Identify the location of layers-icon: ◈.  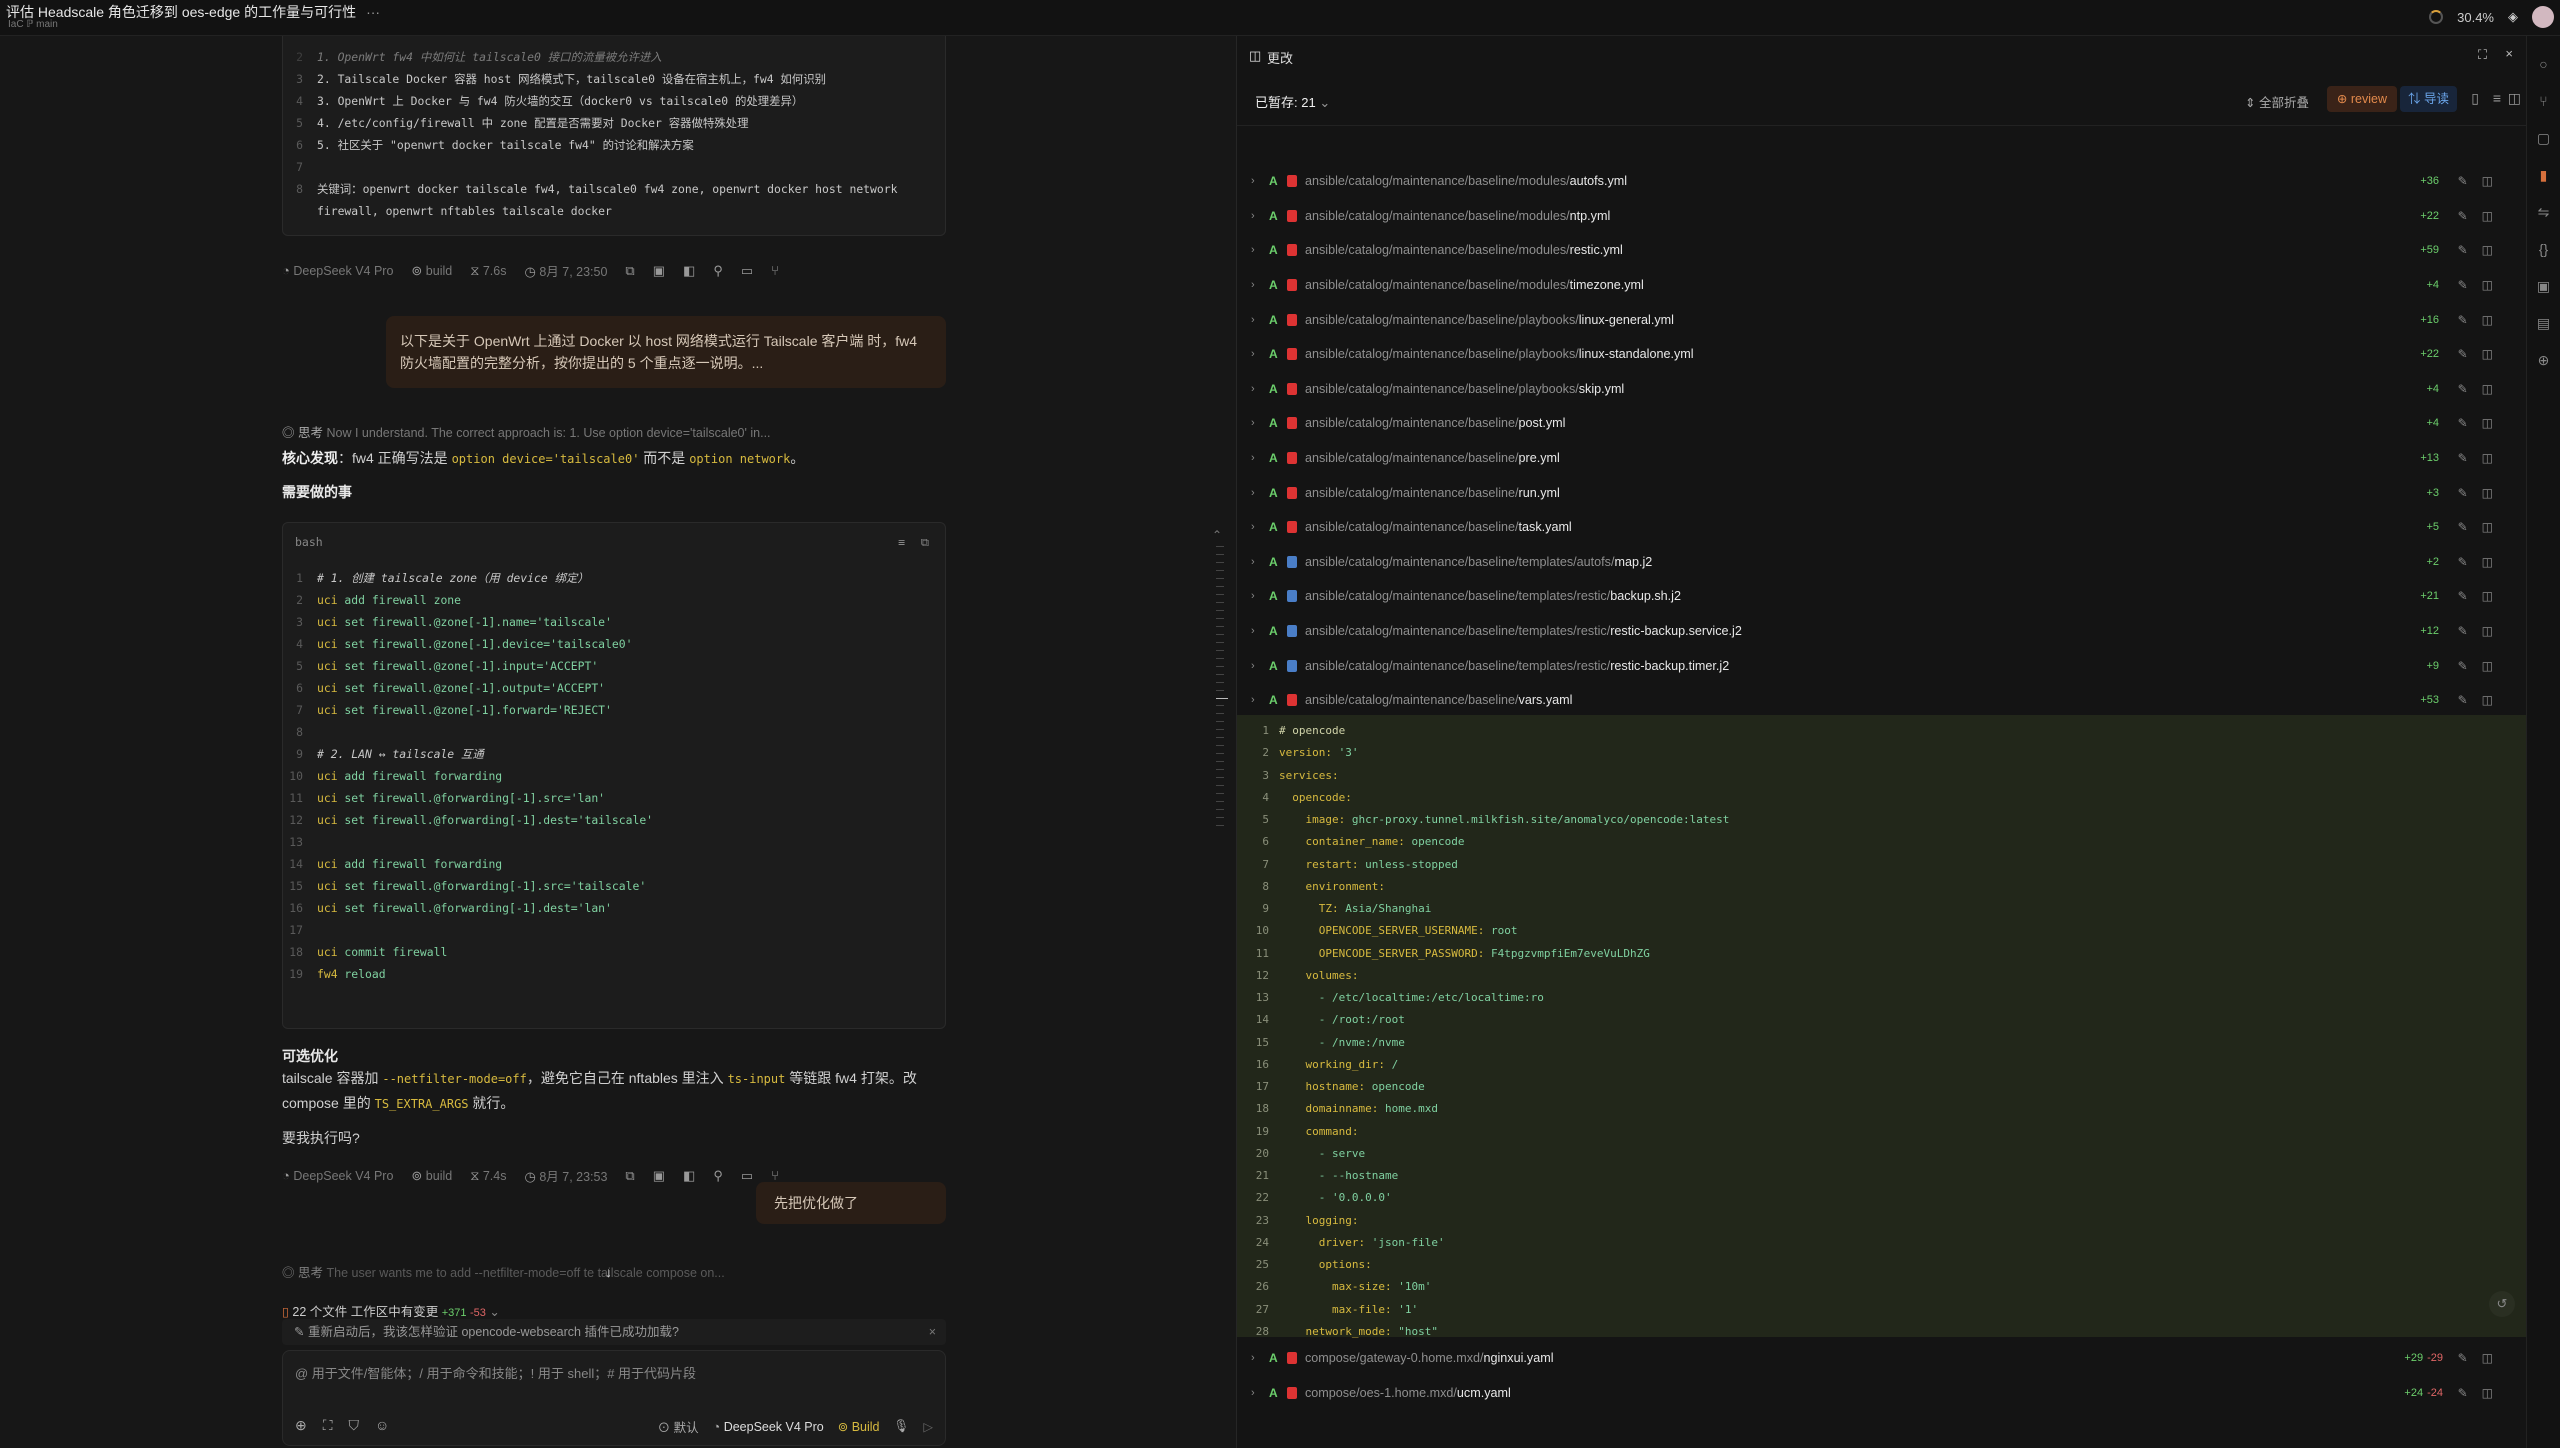
(2513, 17).